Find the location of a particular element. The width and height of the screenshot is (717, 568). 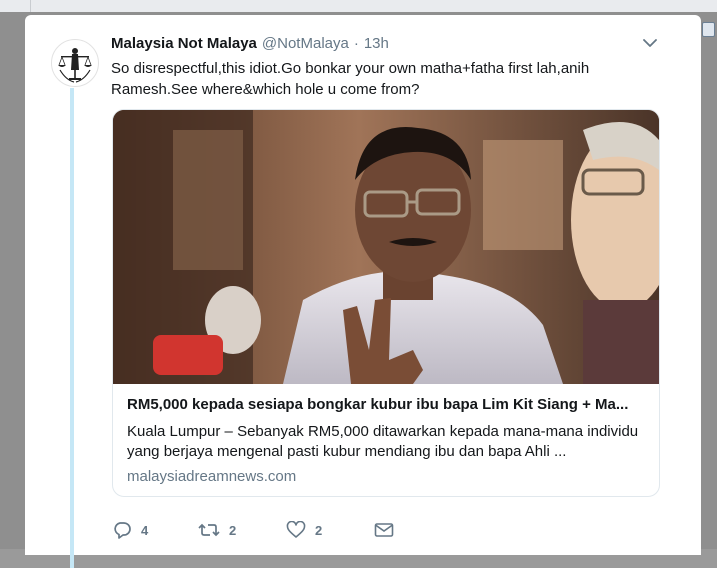

scales-of-justice-icon is located at coordinates (75, 63).